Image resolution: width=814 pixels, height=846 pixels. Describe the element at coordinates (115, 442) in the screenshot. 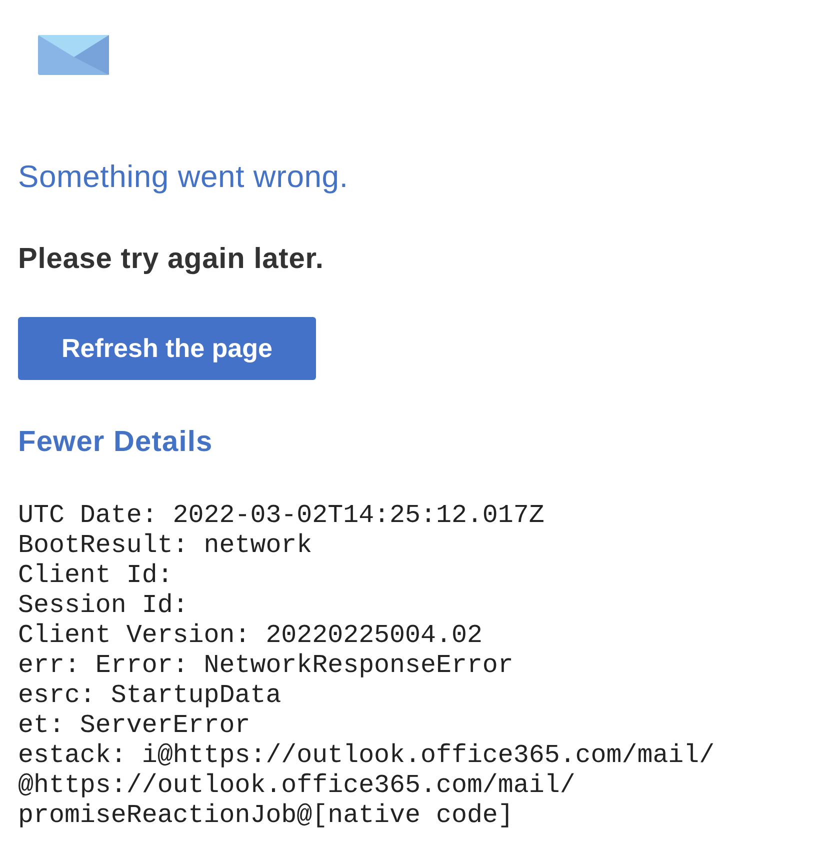

I see `details-toggle-link: Fewer Details` at that location.